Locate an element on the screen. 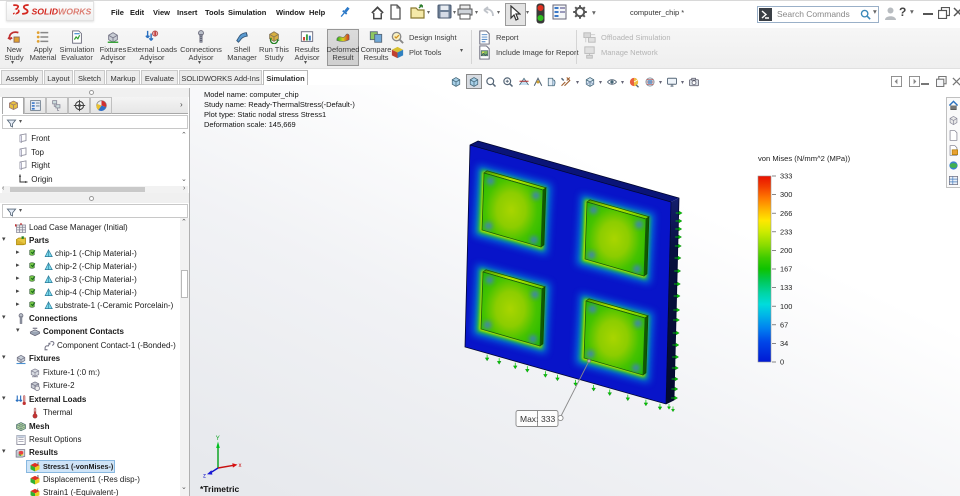  svg-text: *Trimetric is located at coordinates (219, 489).